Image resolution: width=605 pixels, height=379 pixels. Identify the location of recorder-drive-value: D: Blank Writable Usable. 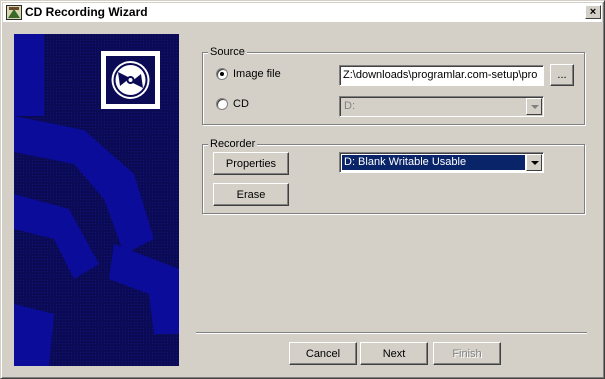
(433, 162).